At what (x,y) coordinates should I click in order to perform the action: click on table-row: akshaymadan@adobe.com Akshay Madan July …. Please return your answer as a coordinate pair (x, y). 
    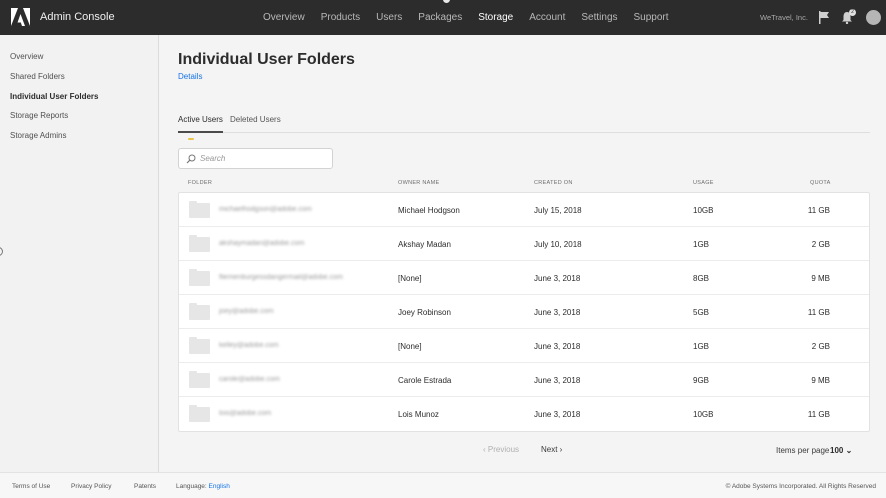
    Looking at the image, I should click on (524, 244).